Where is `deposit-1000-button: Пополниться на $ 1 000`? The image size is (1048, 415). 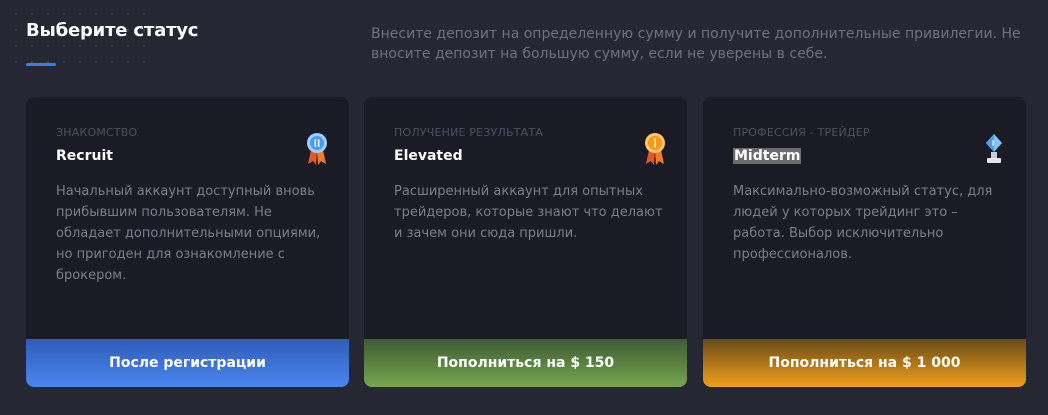 deposit-1000-button: Пополниться на $ 1 000 is located at coordinates (864, 363).